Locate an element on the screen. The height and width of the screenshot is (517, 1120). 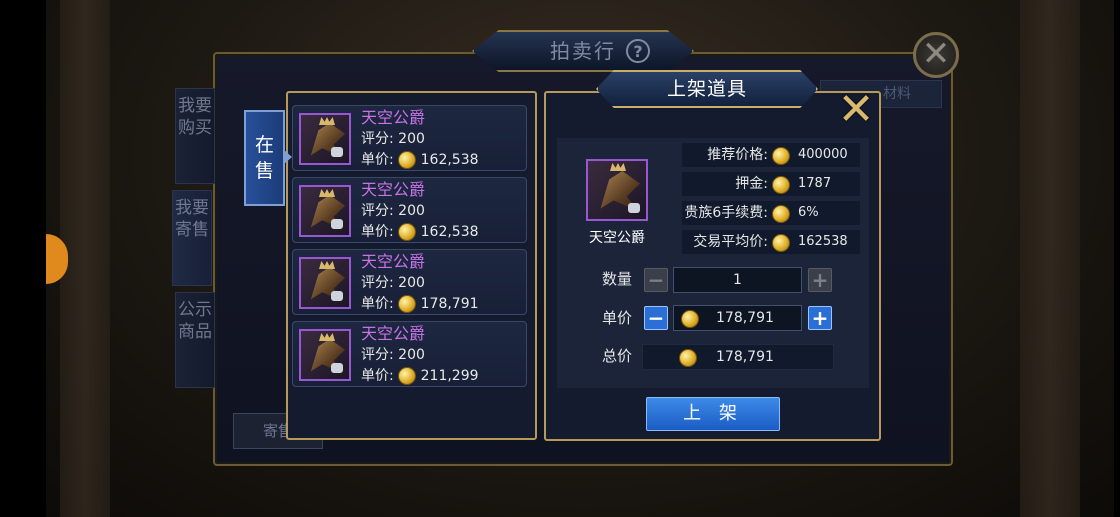
info-value: 6% is located at coordinates (808, 212).